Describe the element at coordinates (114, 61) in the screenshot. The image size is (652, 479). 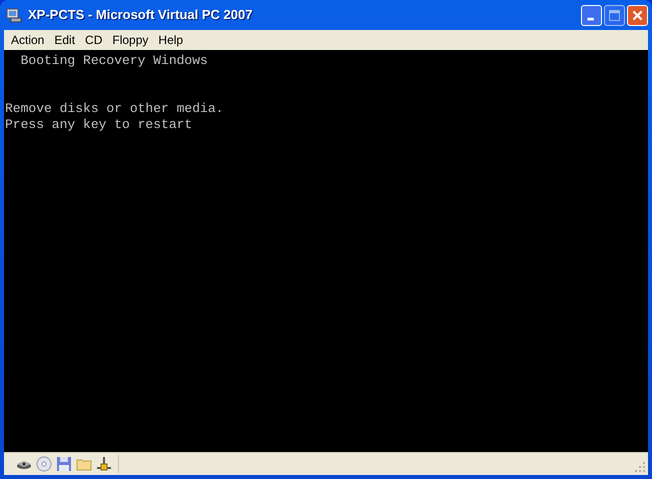
I see `console-text: Booting Recovery Windows` at that location.